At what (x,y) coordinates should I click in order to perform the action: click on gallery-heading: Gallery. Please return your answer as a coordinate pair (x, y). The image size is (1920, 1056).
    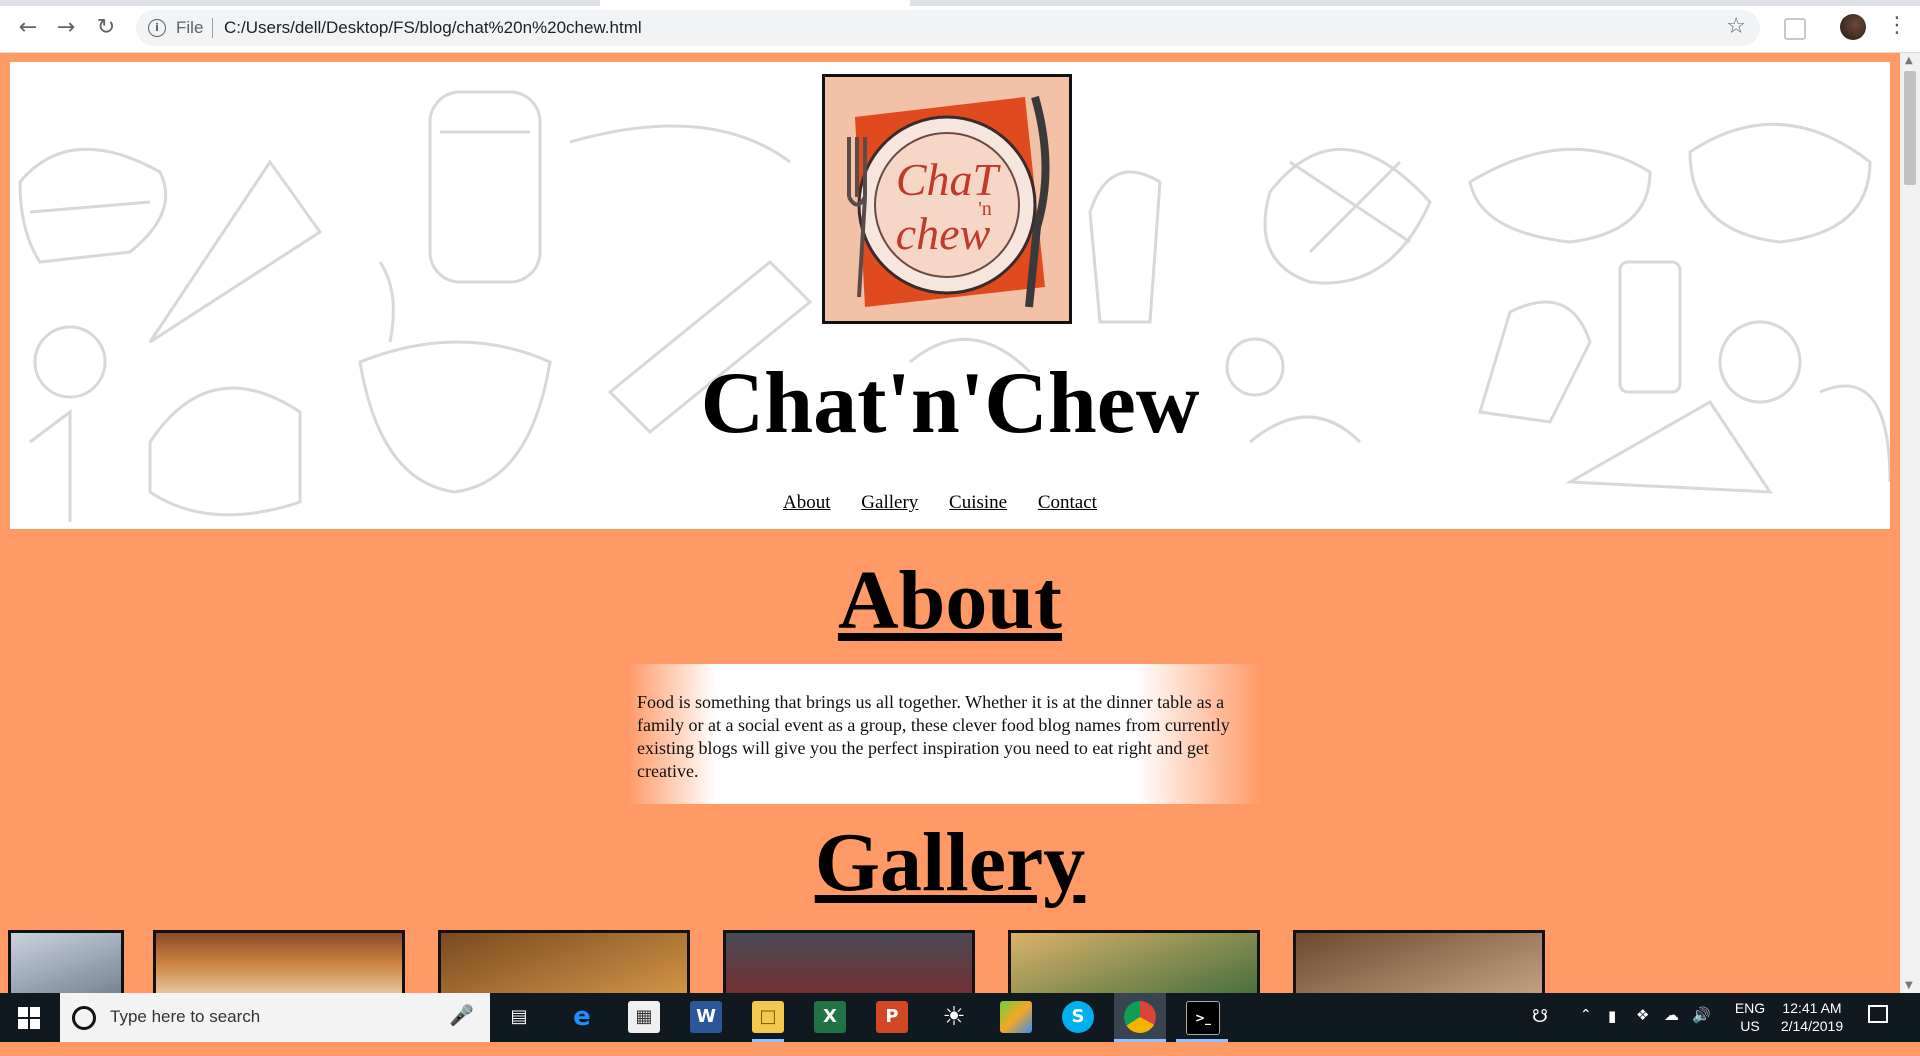
    Looking at the image, I should click on (950, 862).